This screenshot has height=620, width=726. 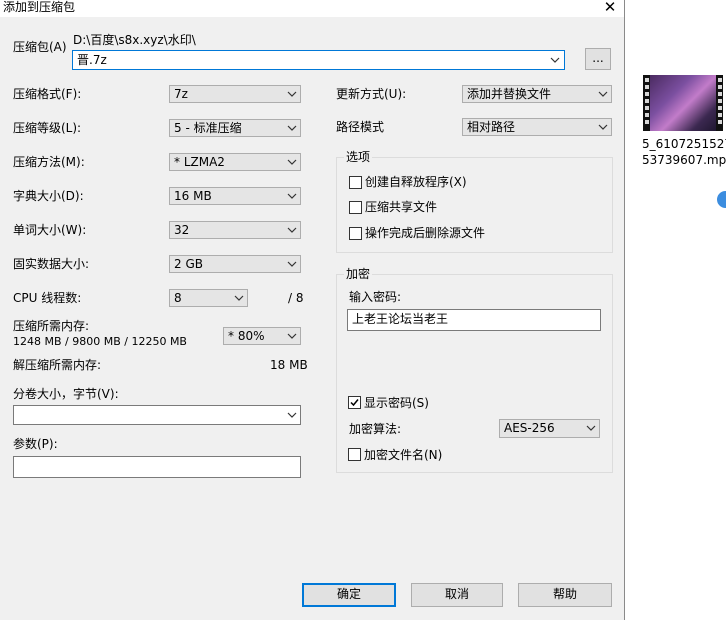 What do you see at coordinates (157, 415) in the screenshot?
I see `split-volume-combobox` at bounding box center [157, 415].